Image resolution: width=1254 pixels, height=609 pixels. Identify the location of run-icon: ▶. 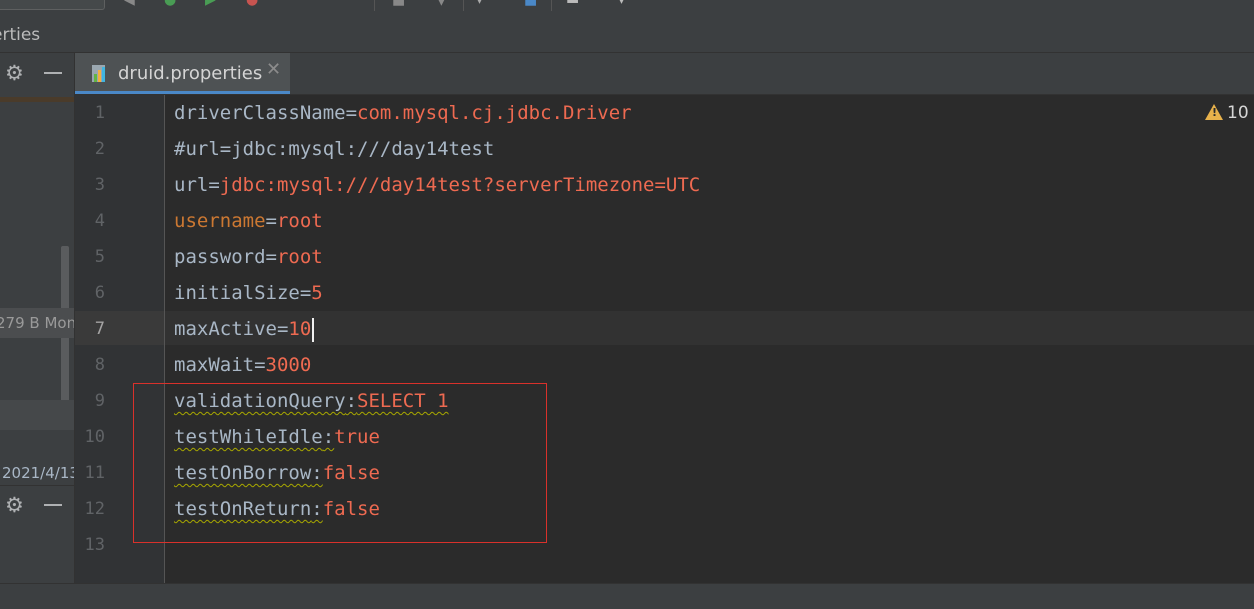
(210, 3).